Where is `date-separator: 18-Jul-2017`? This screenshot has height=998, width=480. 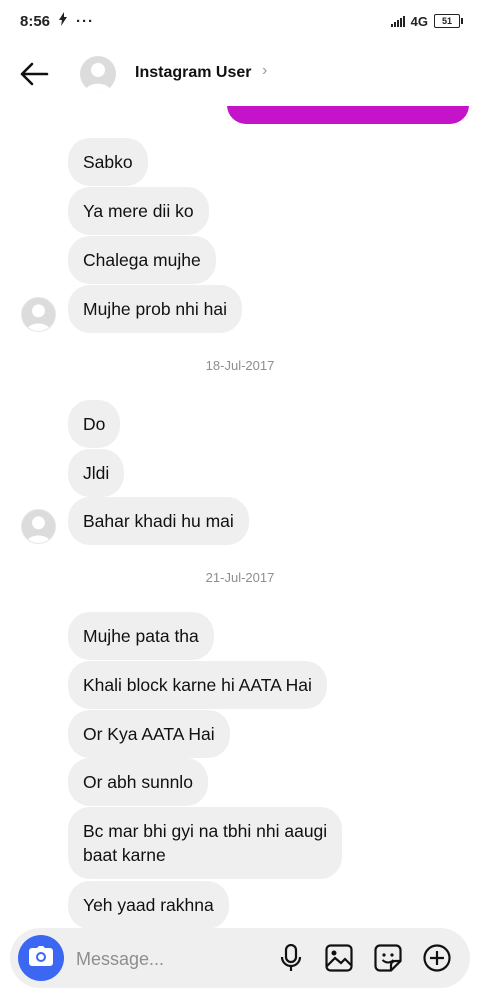
date-separator: 18-Jul-2017 is located at coordinates (240, 365).